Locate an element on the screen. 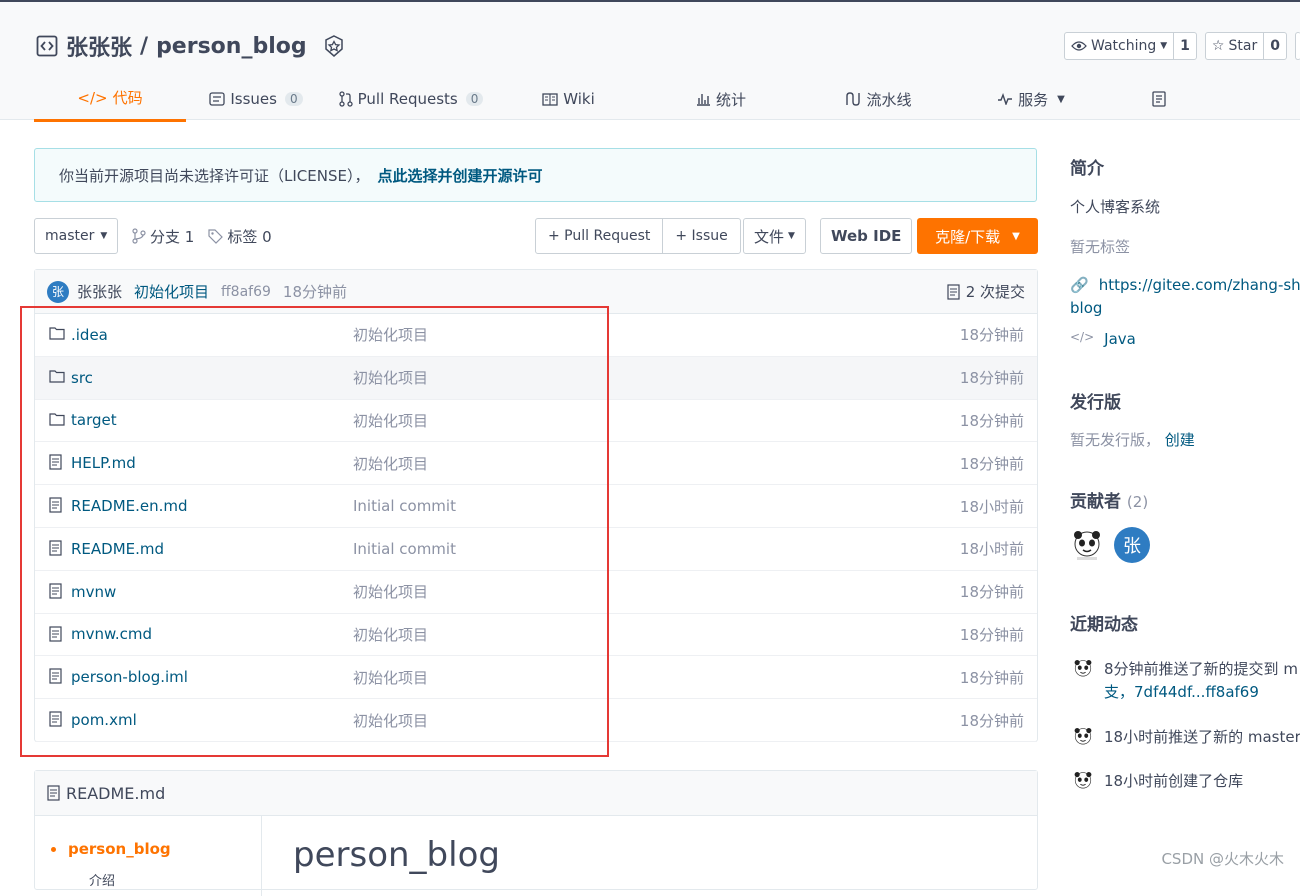 The width and height of the screenshot is (1300, 896). repo-url-row: 🔗 https://gitee.com/zhang-shou is located at coordinates (1185, 285).